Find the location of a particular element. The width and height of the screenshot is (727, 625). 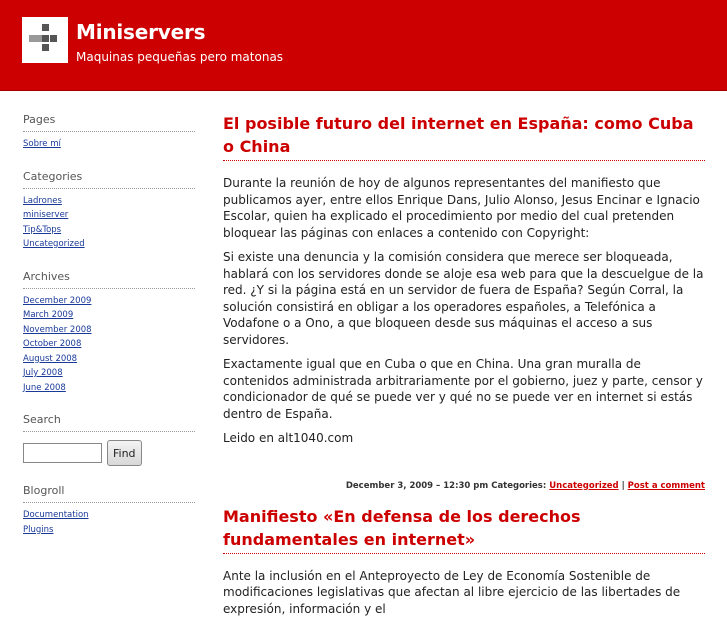

category-link: Ladrones is located at coordinates (109, 201).